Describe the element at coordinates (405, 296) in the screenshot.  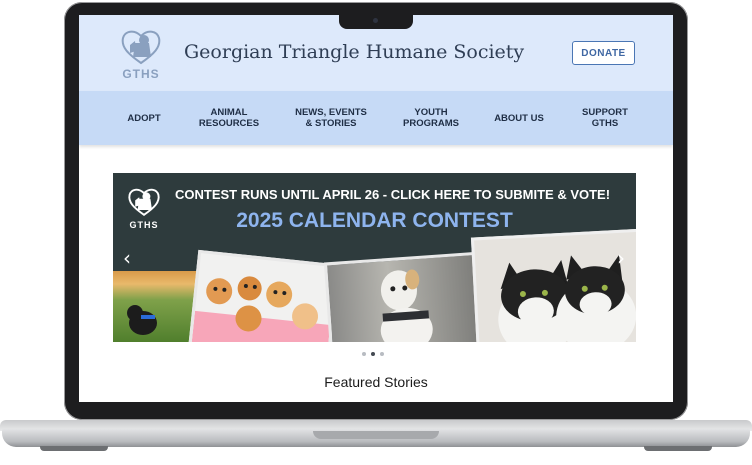
I see `dog-with-harness-photo` at that location.